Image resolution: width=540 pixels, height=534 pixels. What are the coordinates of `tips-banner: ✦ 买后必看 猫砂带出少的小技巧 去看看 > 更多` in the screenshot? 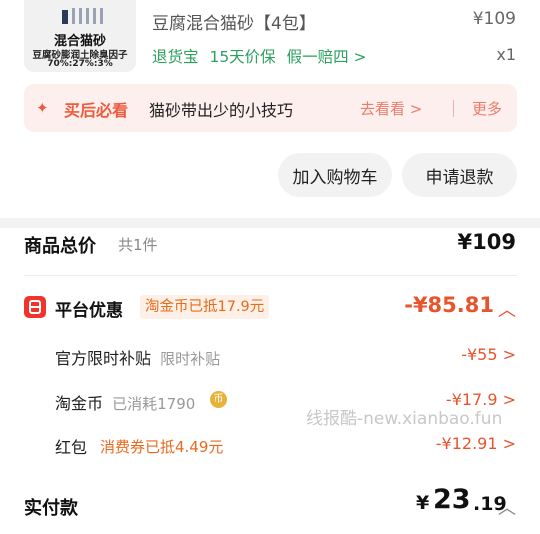 It's located at (270, 108).